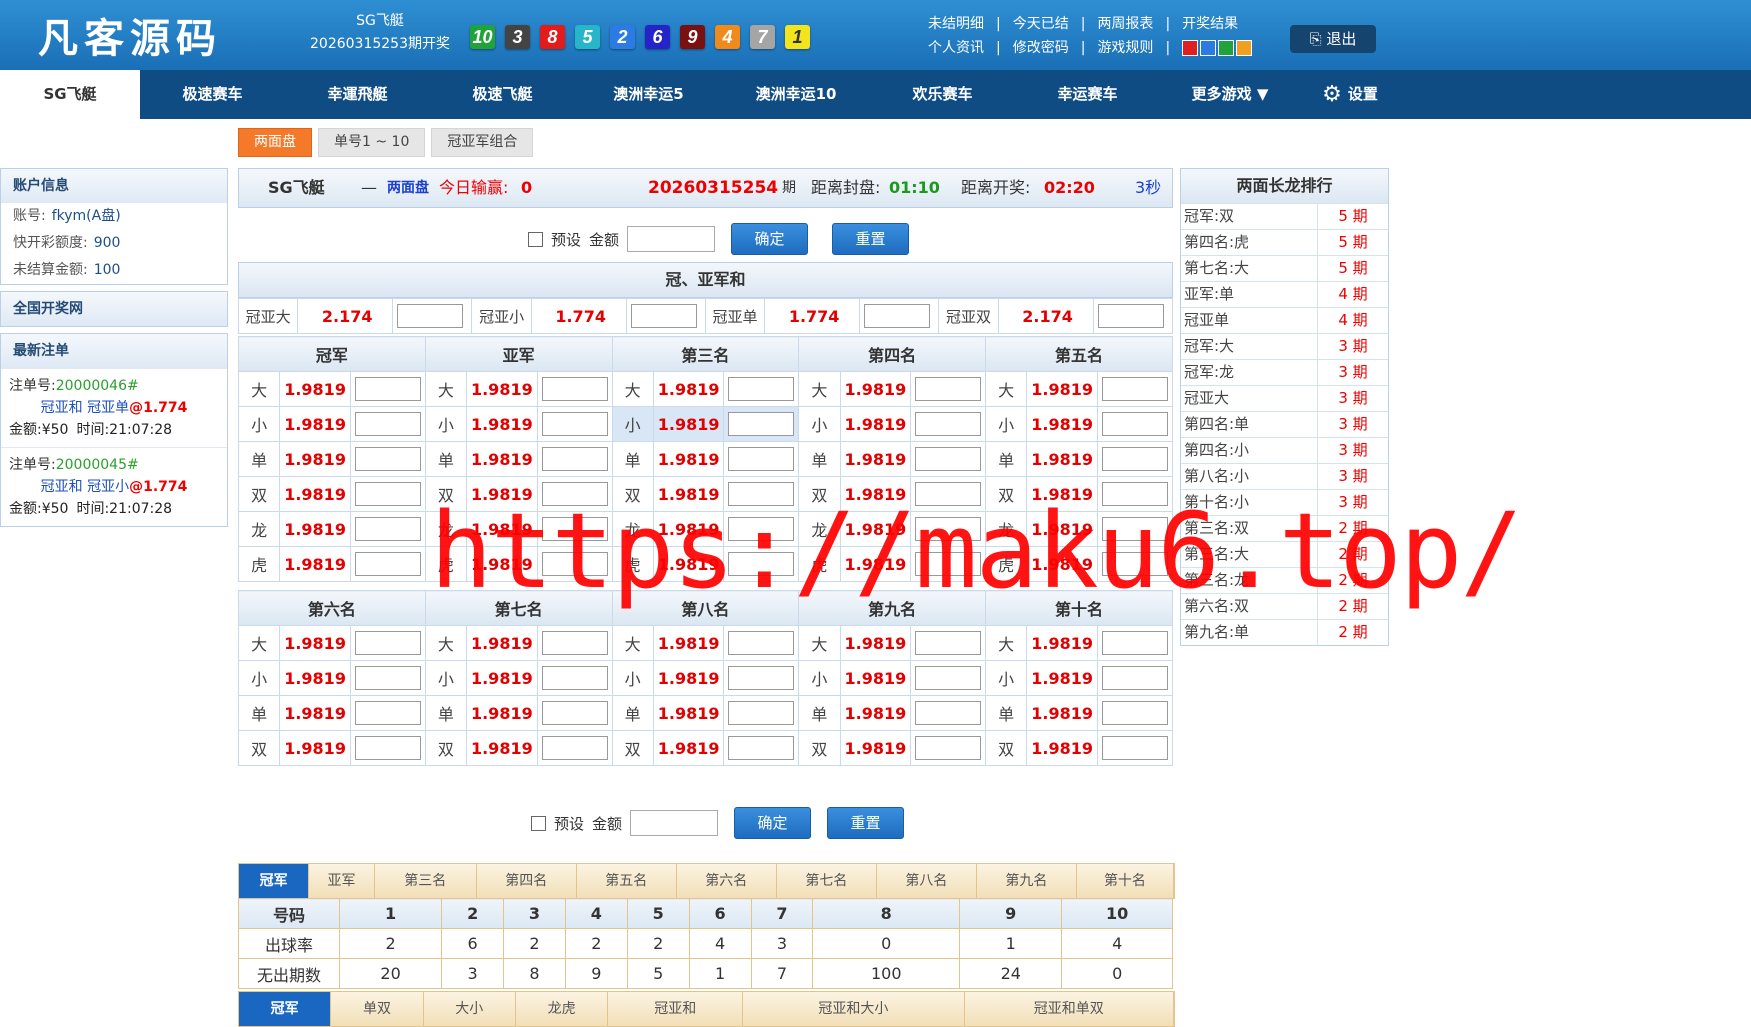 The height and width of the screenshot is (1027, 1751). I want to click on nav-item: 澳洲幸运5, so click(648, 94).